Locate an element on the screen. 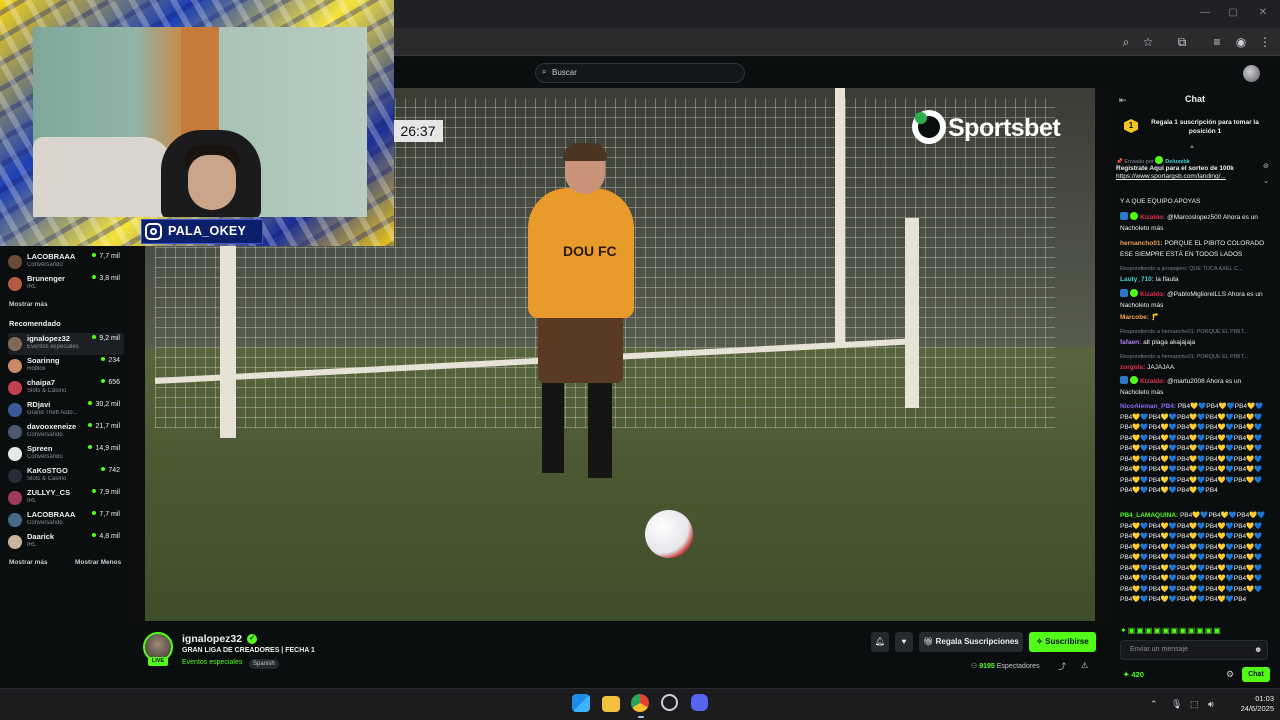 The width and height of the screenshot is (1280, 720). profile-icon: ◉ is located at coordinates (1241, 42).